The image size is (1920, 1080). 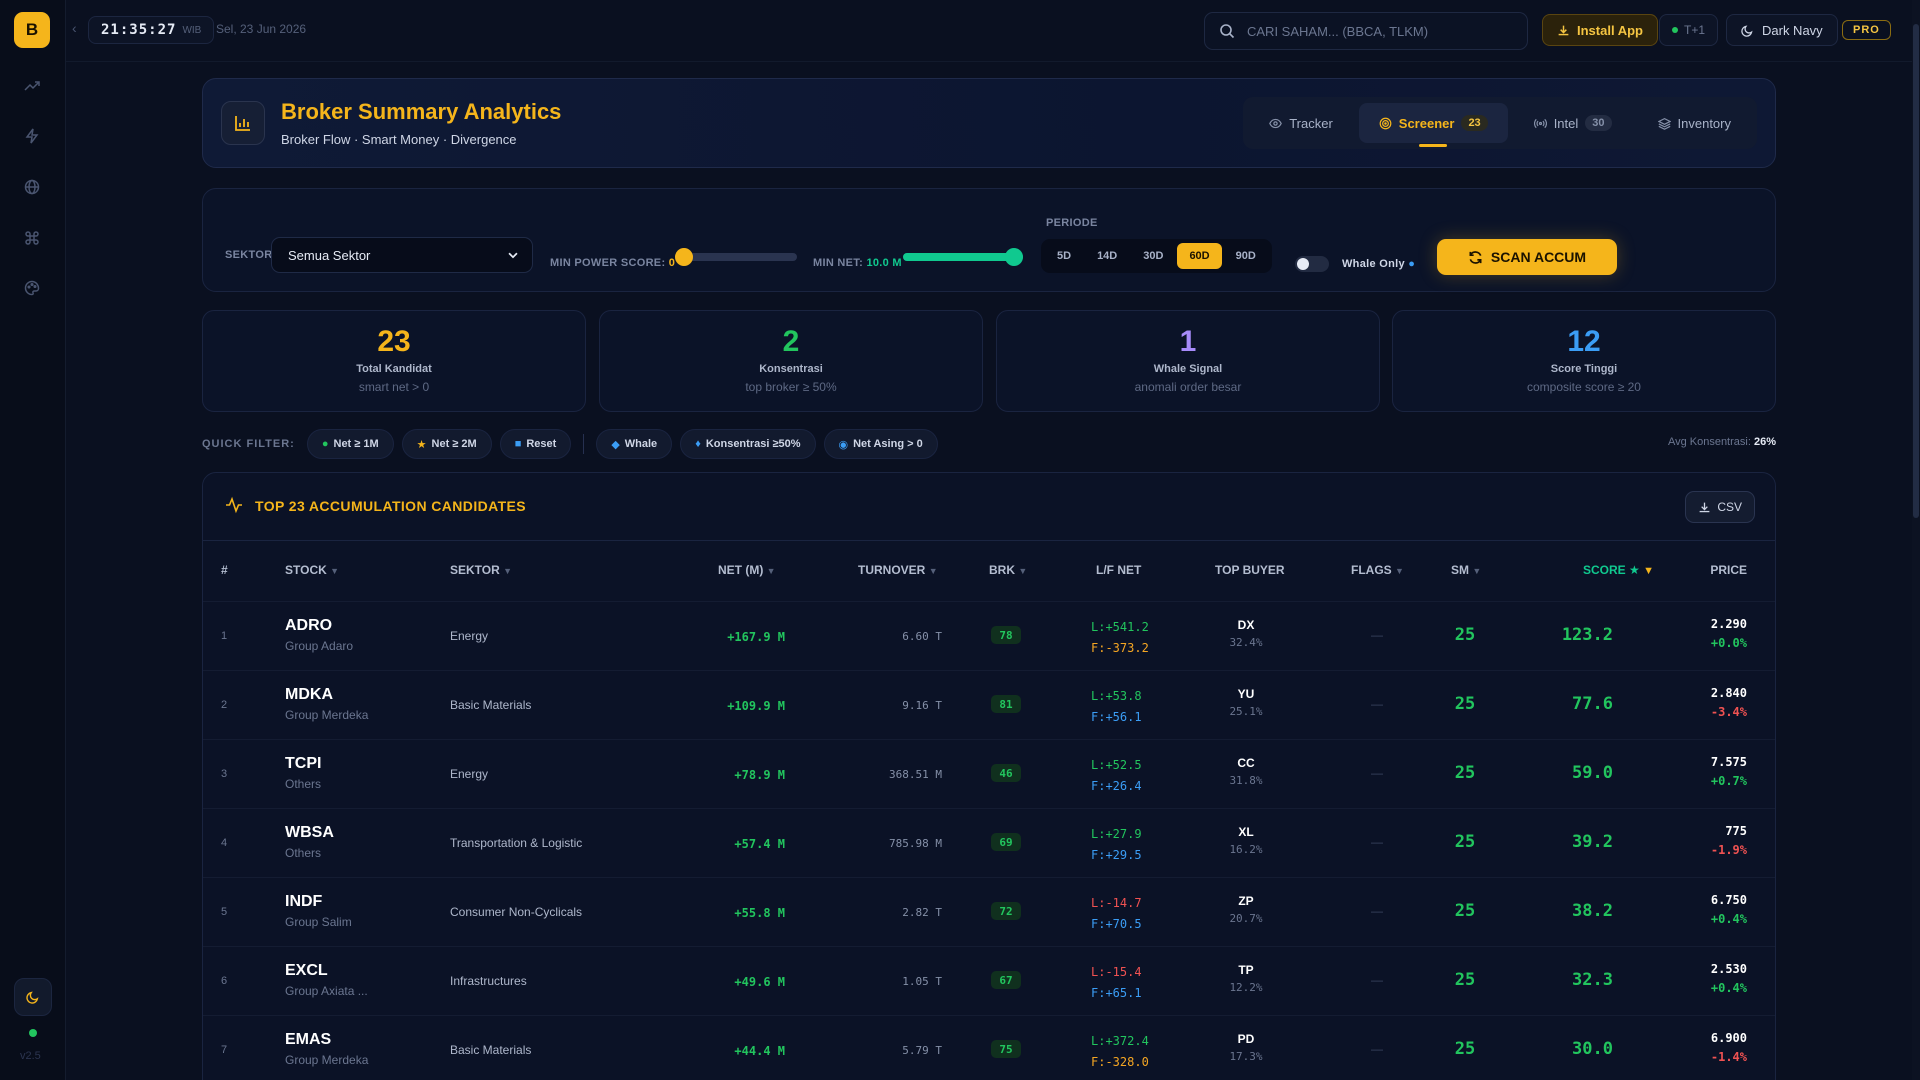 I want to click on broker-count-badge: 78, so click(x=1006, y=635).